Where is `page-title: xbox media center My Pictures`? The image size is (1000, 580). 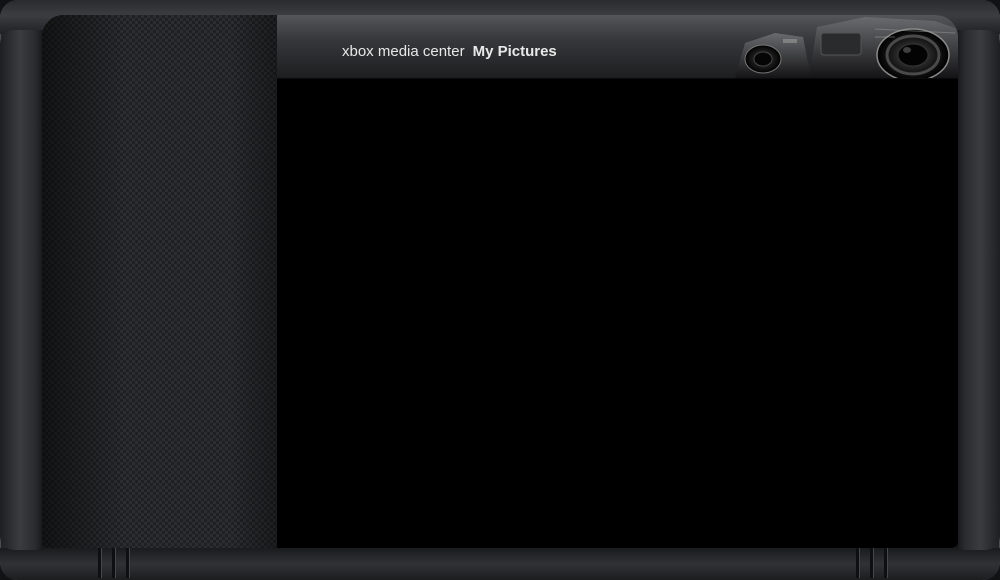 page-title: xbox media center My Pictures is located at coordinates (449, 51).